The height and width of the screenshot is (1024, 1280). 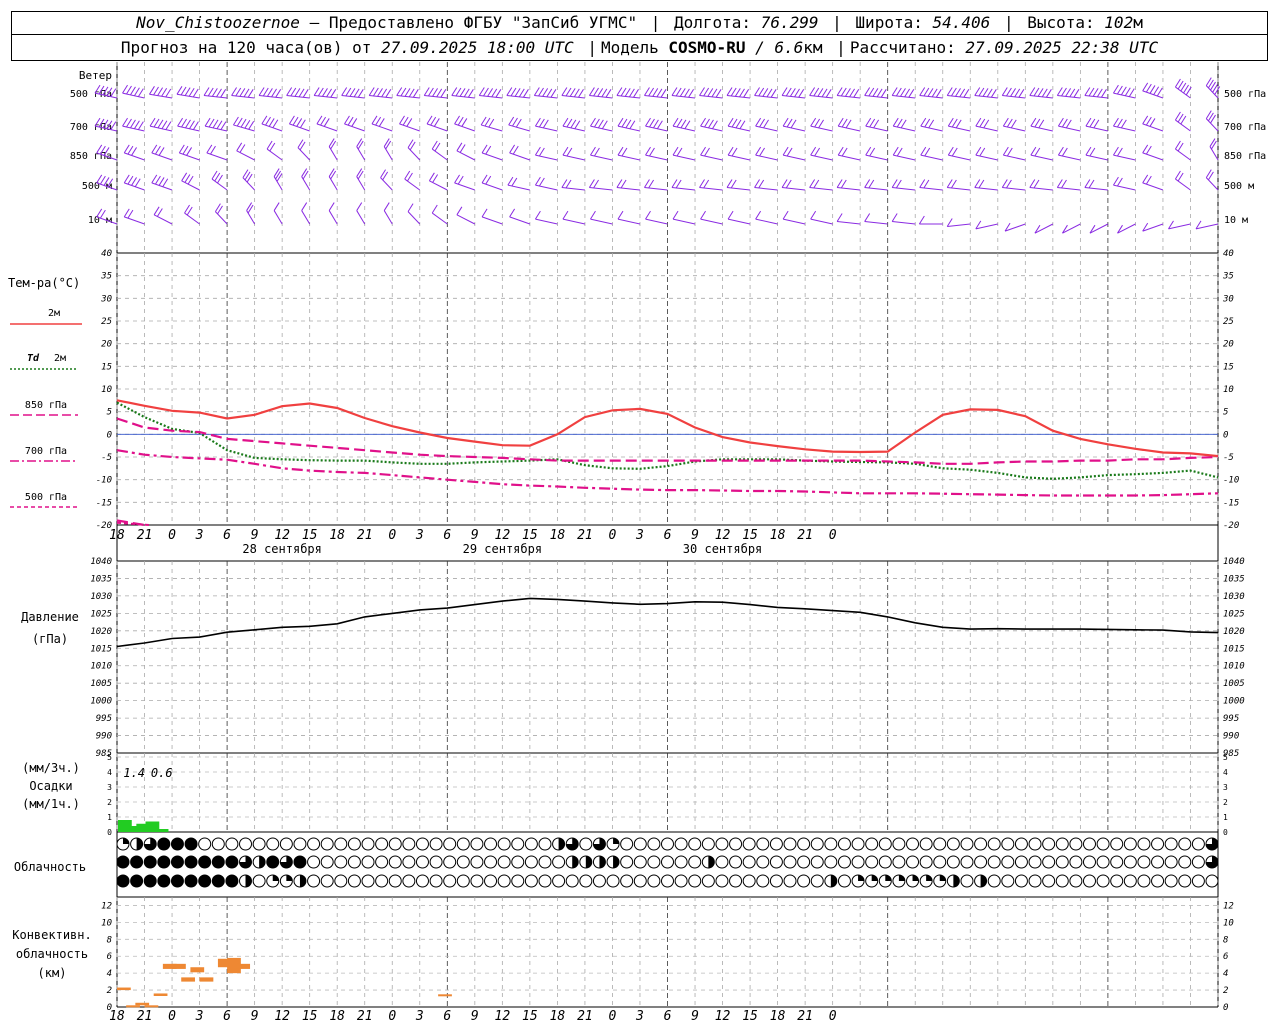 I want to click on time-tick-label: 12, so click(x=503, y=535).